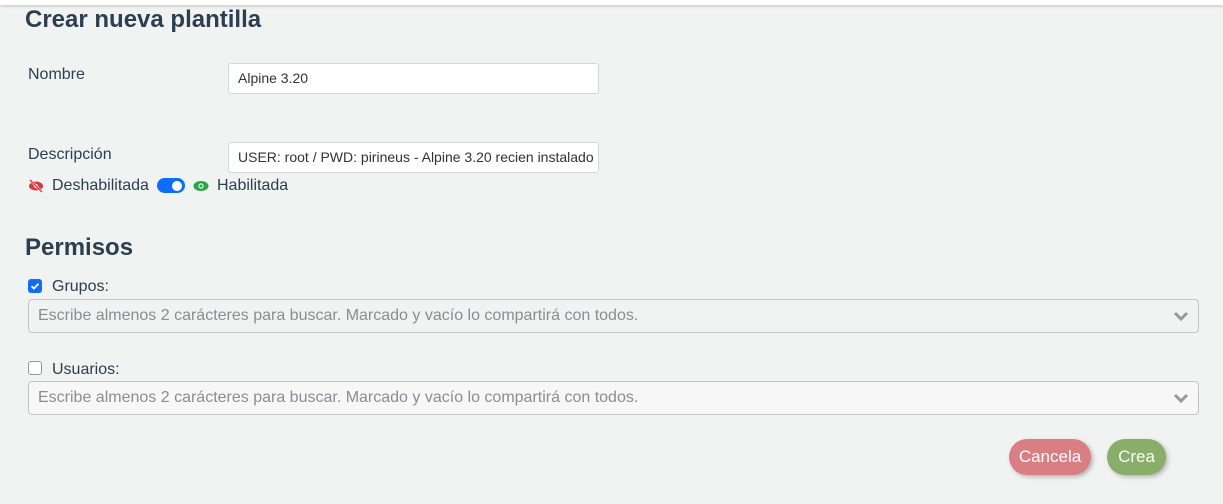 The width and height of the screenshot is (1223, 504). What do you see at coordinates (1050, 457) in the screenshot?
I see `cancel-button: Cancela` at bounding box center [1050, 457].